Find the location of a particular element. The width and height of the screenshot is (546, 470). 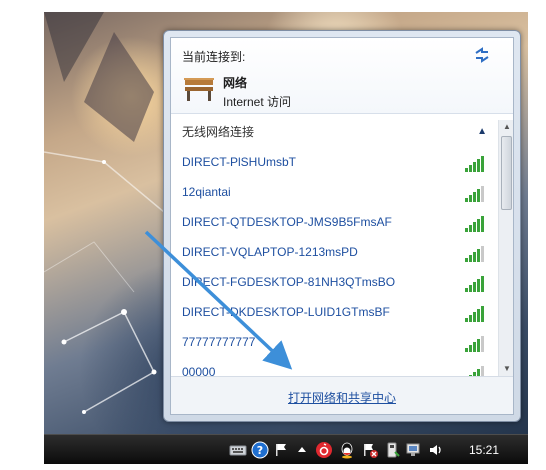

scroll-down-arrow-icon: ▼ is located at coordinates (506, 369).